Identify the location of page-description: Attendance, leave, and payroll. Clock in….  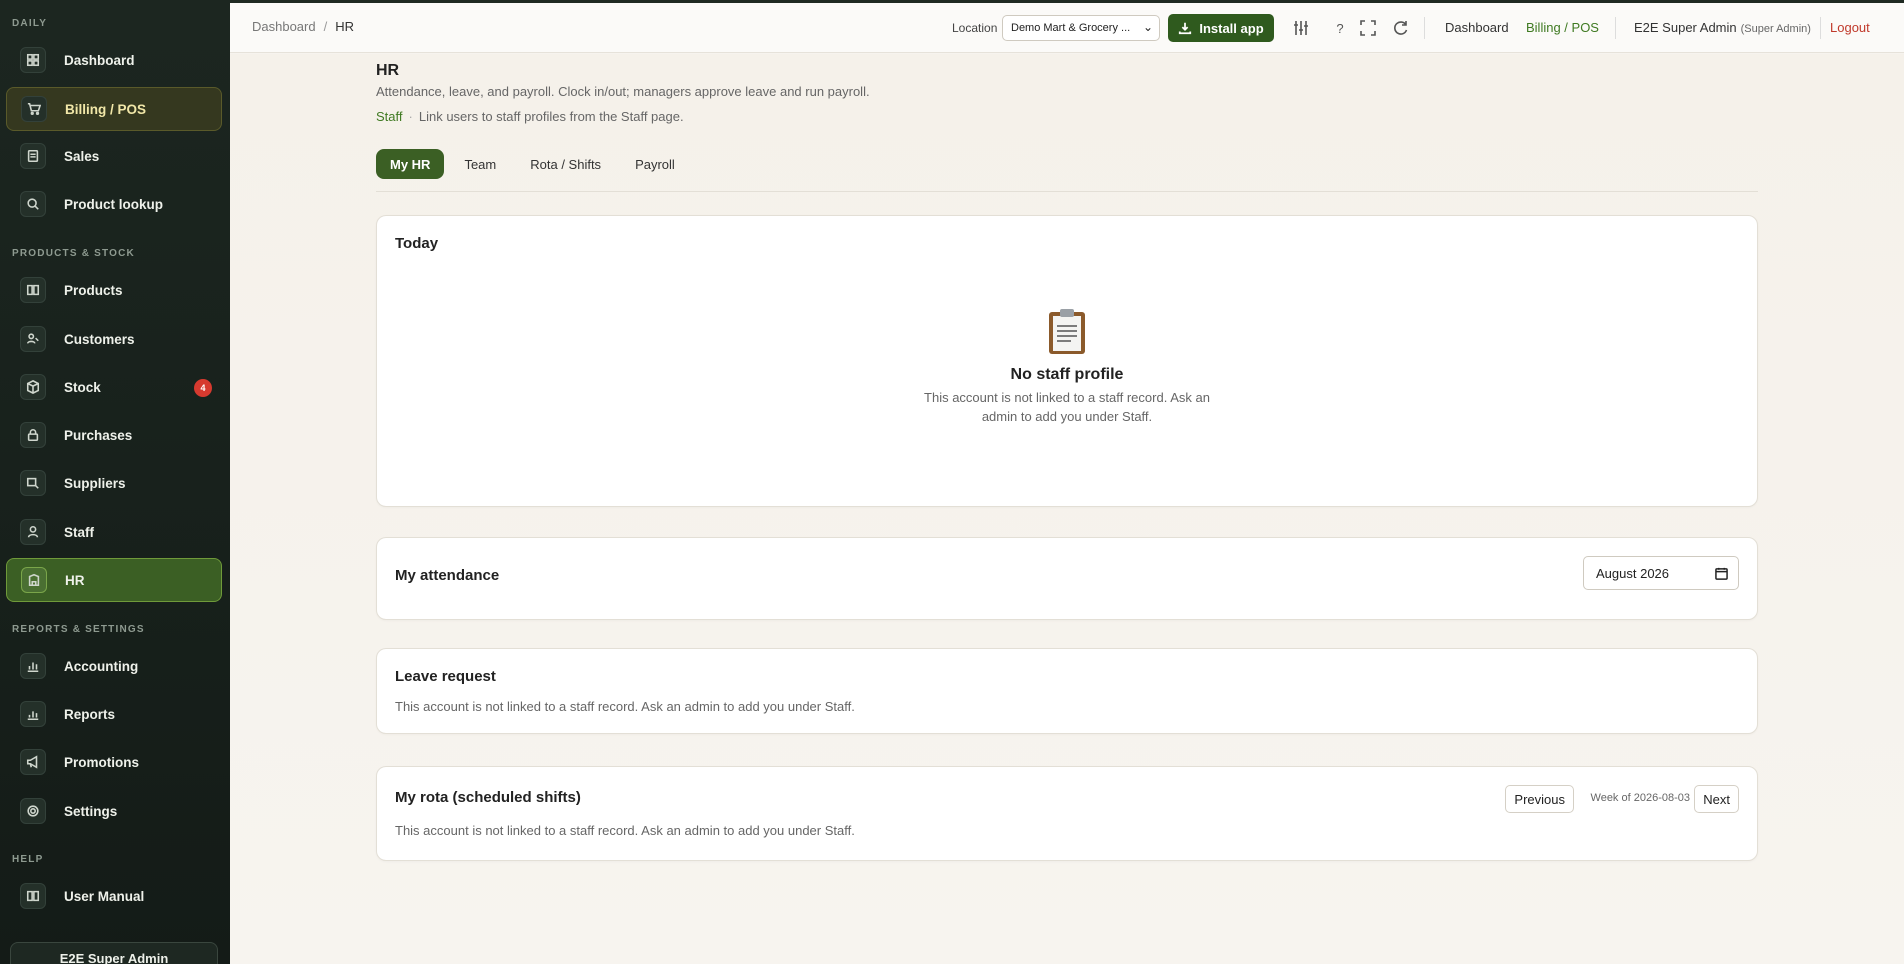
(623, 91).